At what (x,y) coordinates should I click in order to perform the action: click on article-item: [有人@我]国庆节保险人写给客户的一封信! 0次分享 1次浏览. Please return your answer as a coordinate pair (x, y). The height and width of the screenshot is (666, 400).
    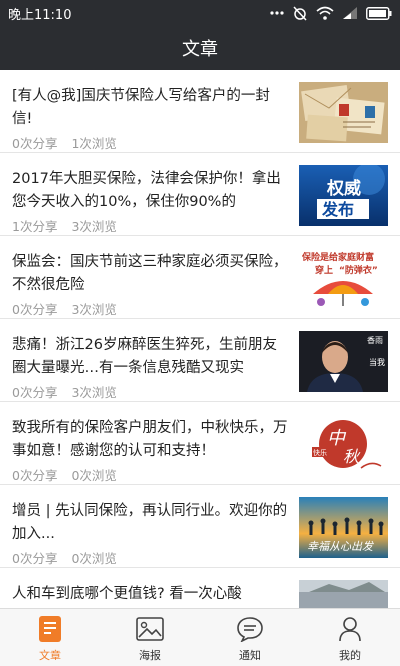
    Looking at the image, I should click on (200, 111).